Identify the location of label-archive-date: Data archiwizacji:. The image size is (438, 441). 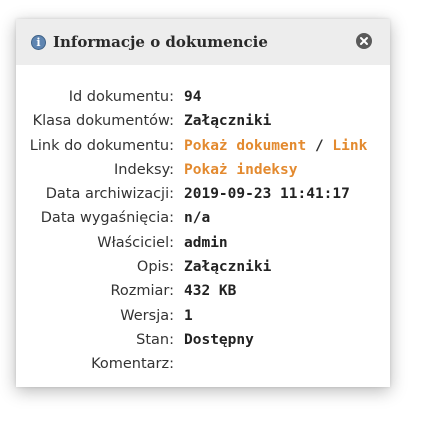
(109, 194).